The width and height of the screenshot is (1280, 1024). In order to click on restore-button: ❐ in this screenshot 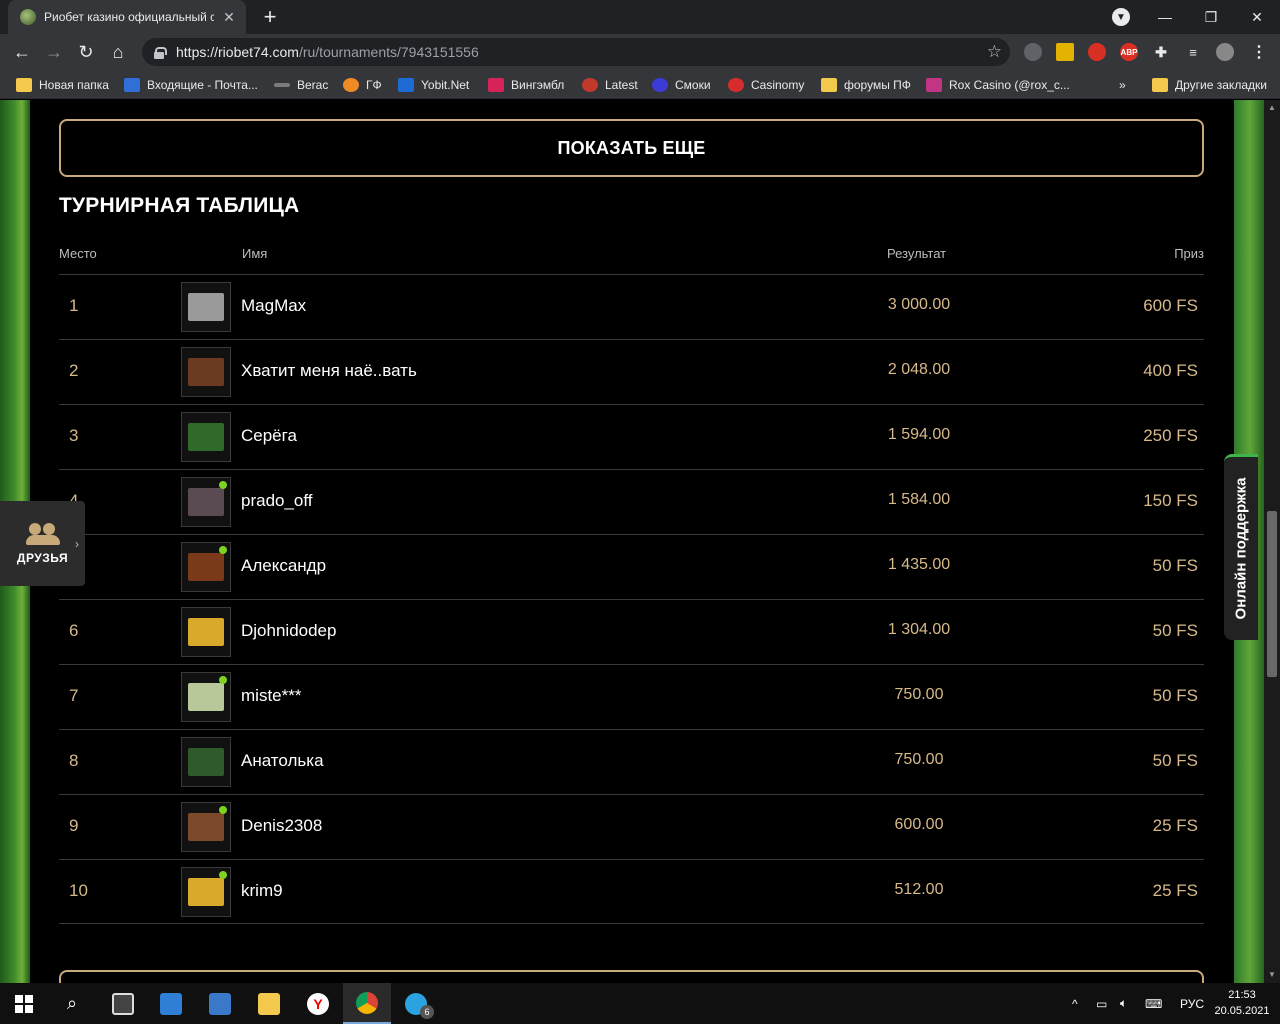, I will do `click(1211, 17)`.